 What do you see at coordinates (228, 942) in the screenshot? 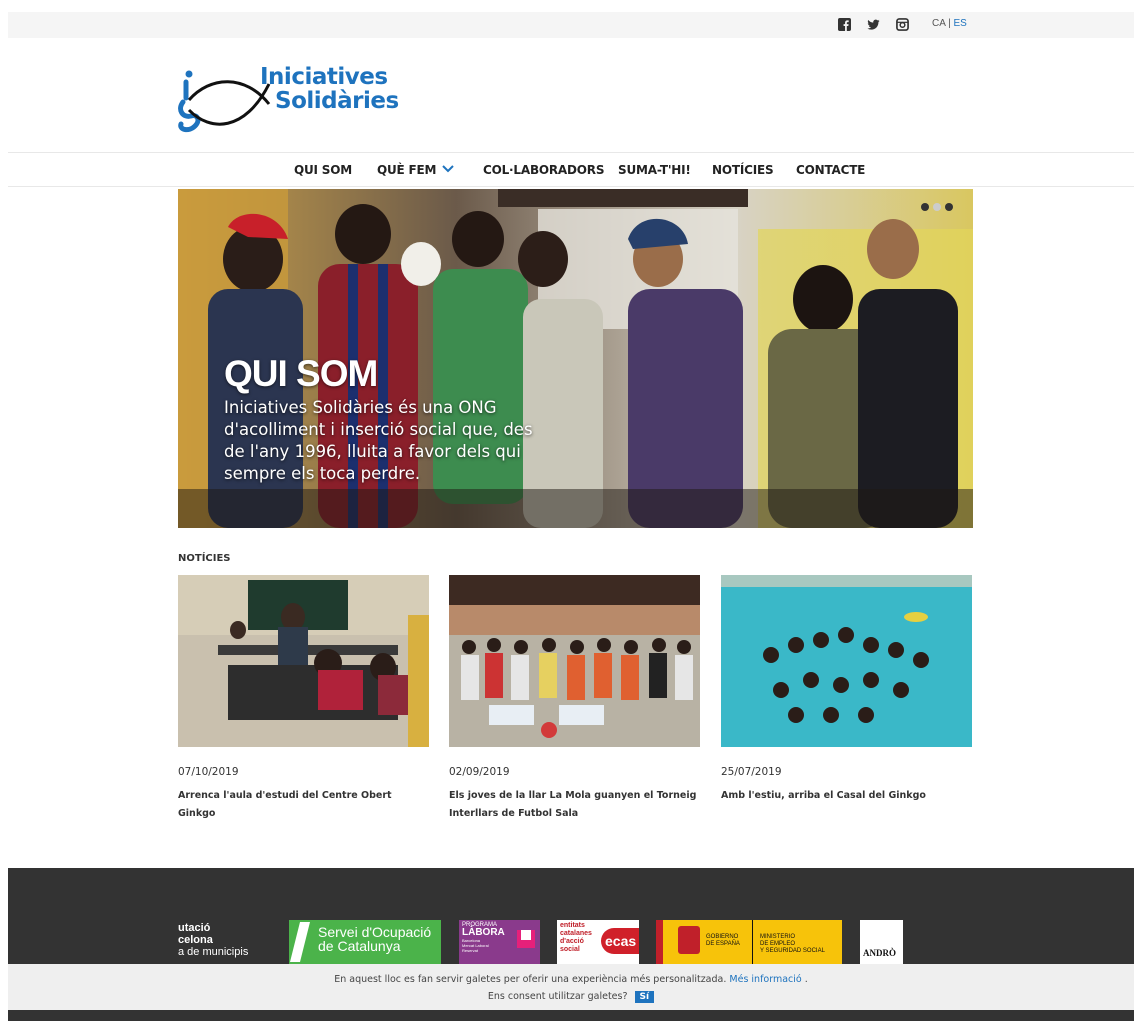
I see `diputacio-logo: utació celona a de municipis` at bounding box center [228, 942].